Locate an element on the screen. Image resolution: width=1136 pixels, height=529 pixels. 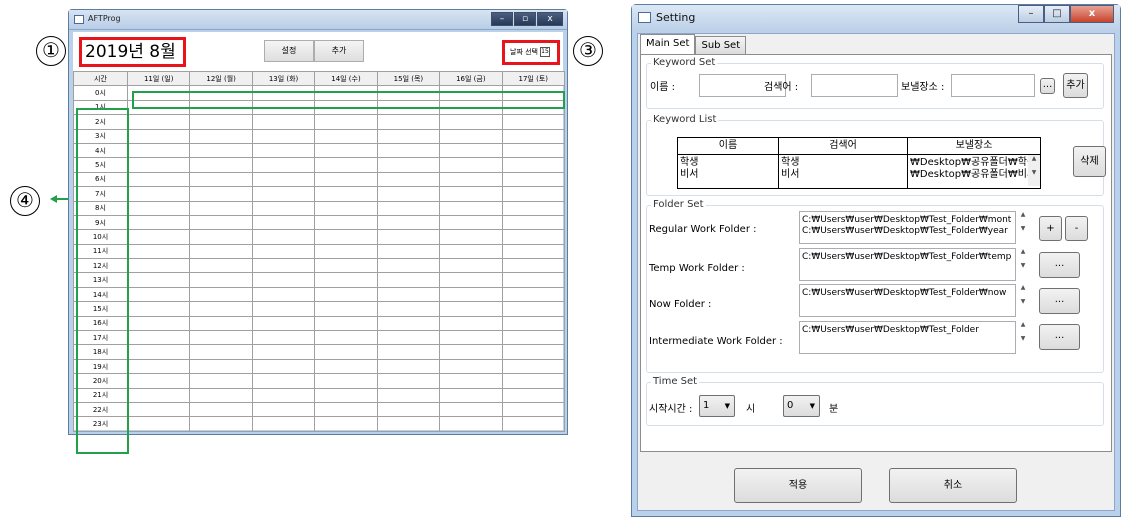
tab-main-set: Main Set is located at coordinates (668, 44).